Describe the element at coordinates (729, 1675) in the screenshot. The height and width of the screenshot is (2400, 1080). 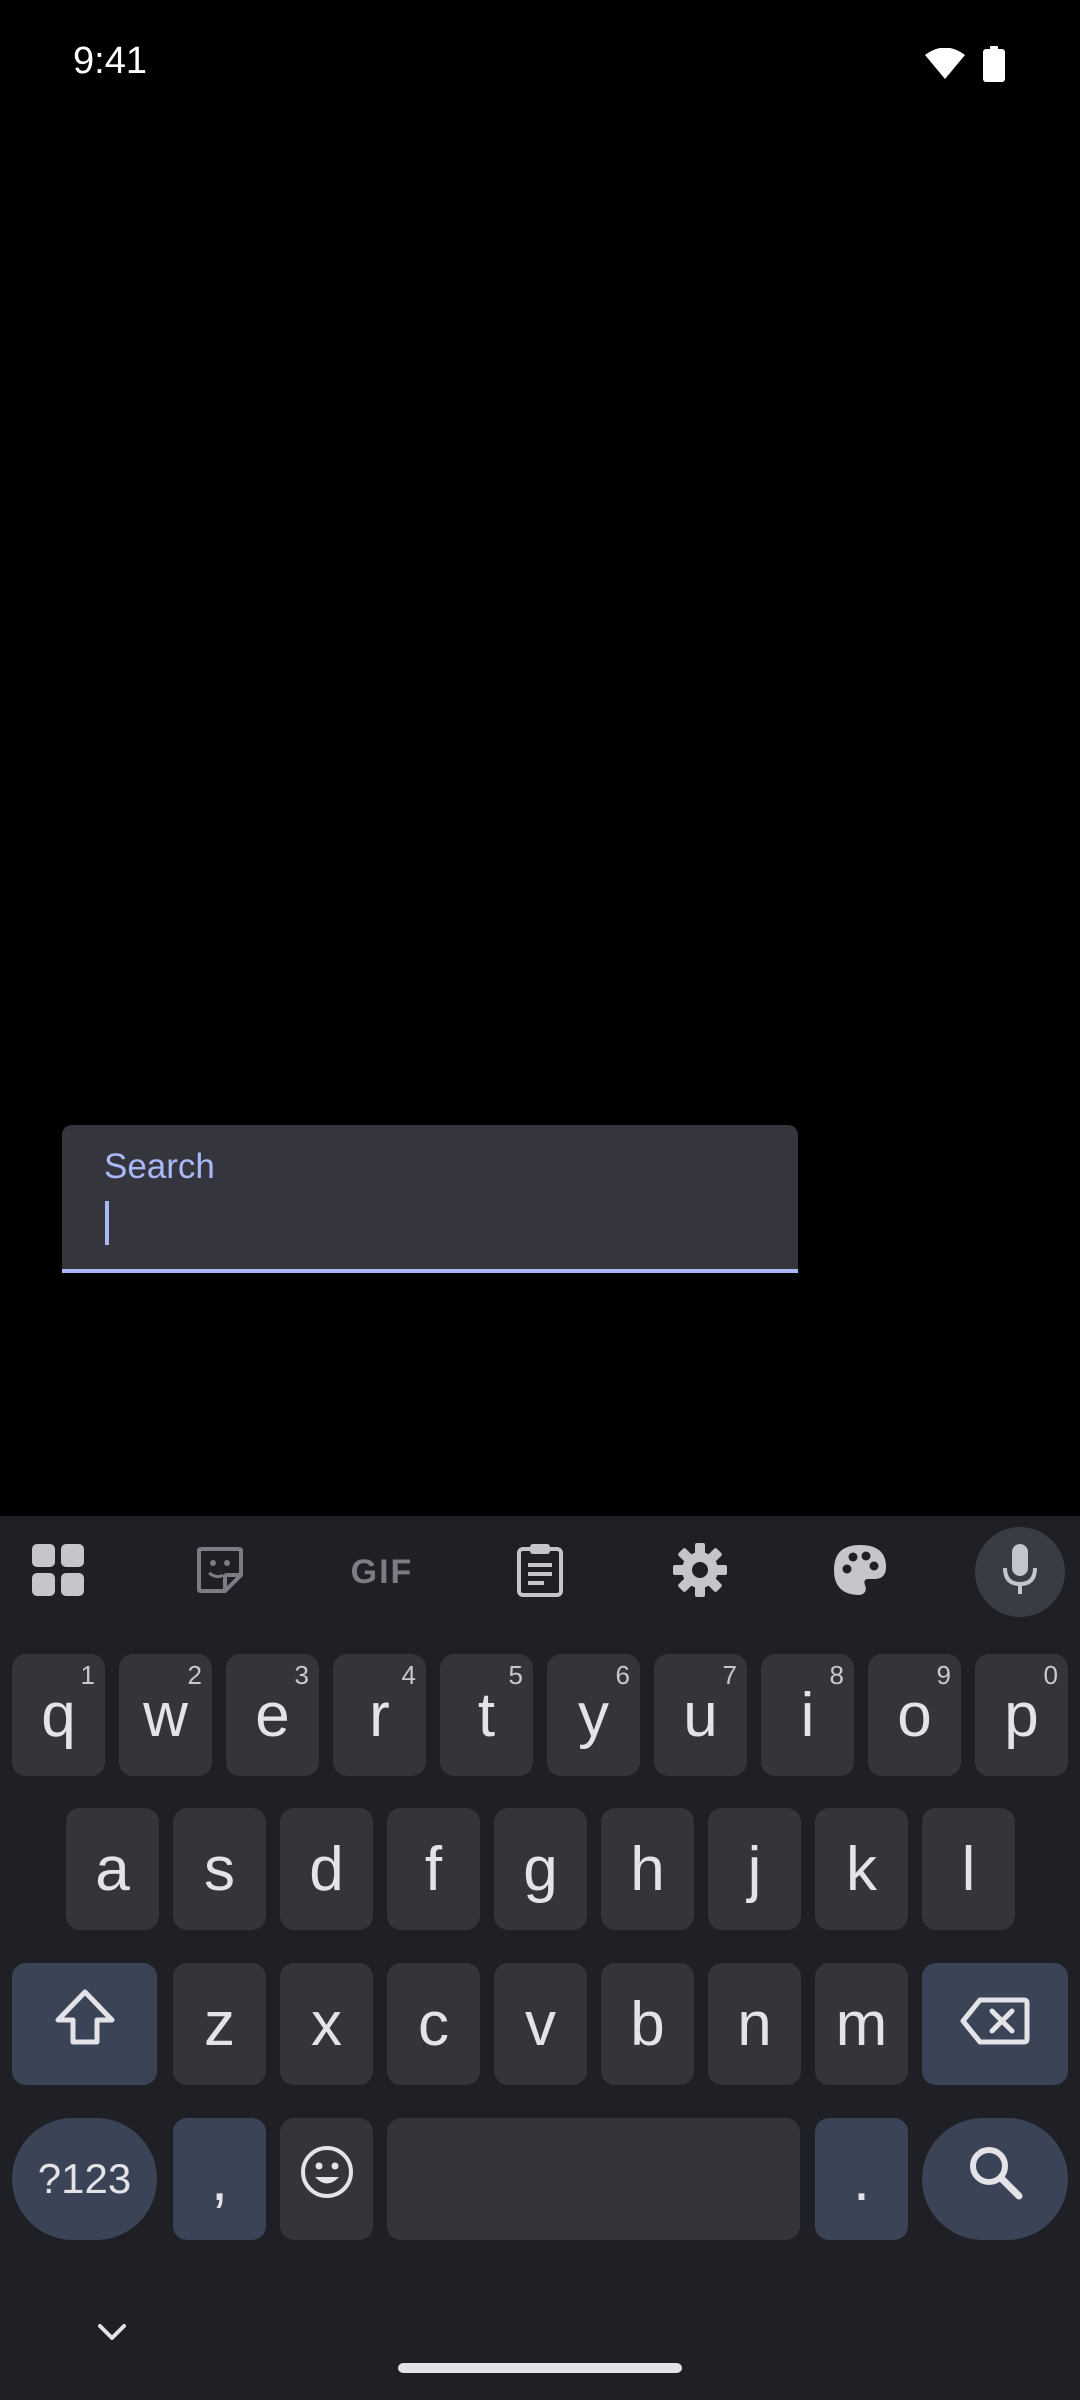
I see `key-hint: 7` at that location.